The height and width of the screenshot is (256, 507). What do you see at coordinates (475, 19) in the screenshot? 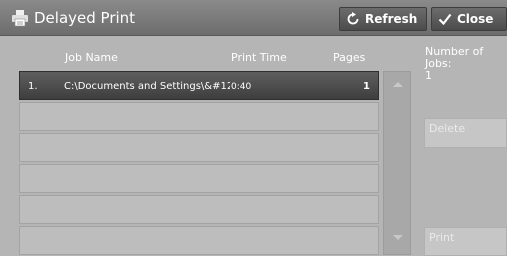
I see `close-label: Close` at bounding box center [475, 19].